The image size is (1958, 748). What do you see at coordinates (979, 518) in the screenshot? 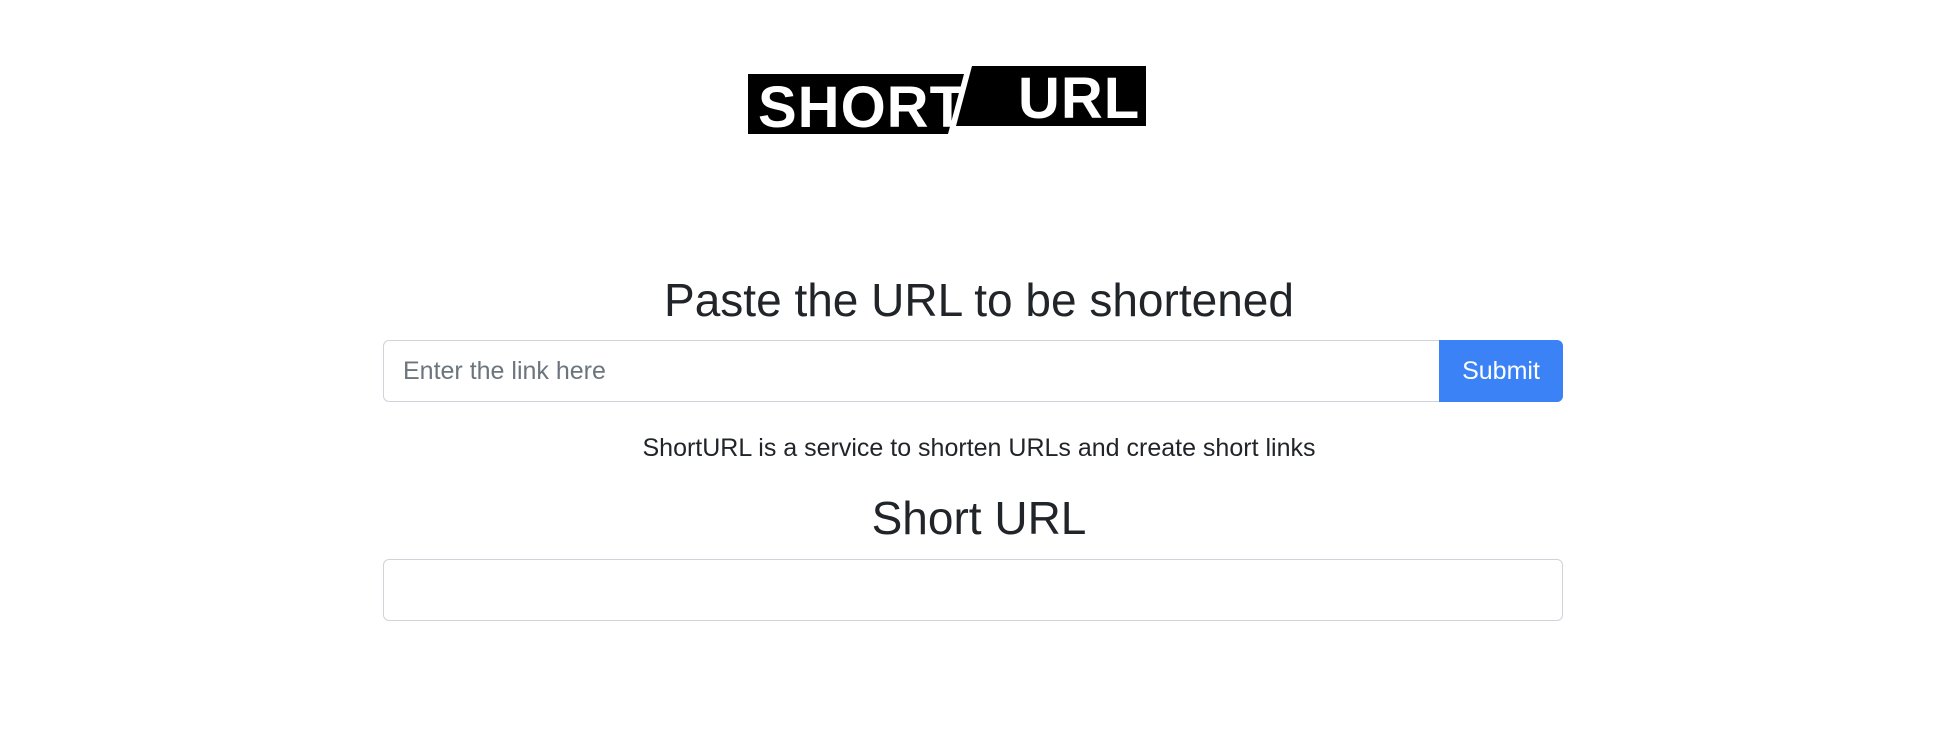
I see `short-url-title: Short URL` at bounding box center [979, 518].